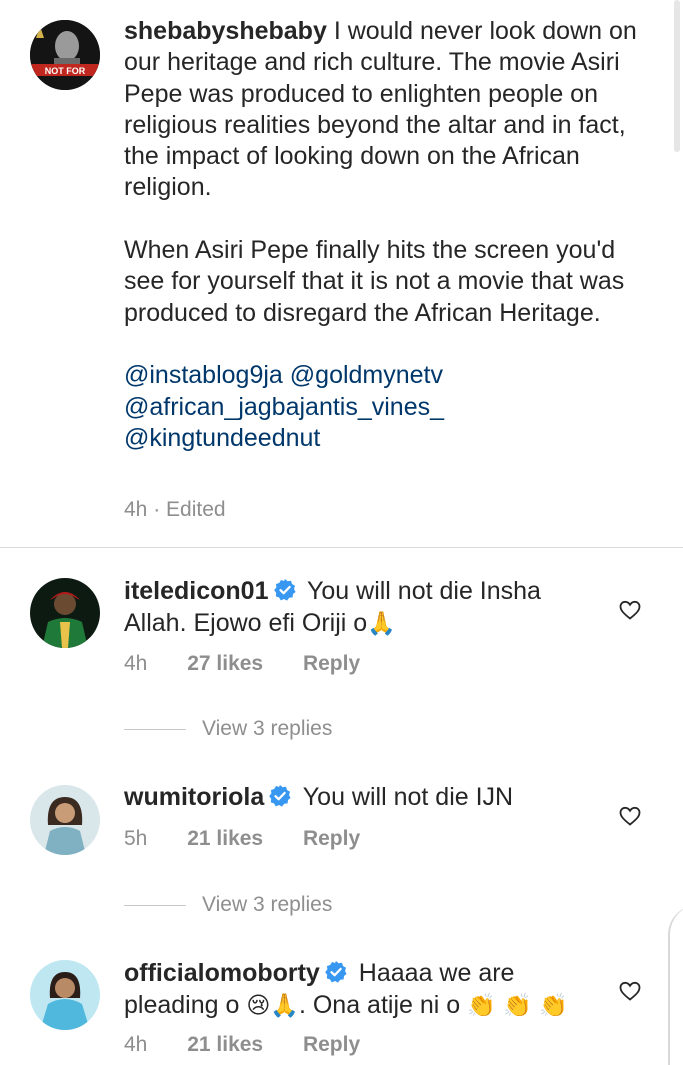 Image resolution: width=683 pixels, height=1065 pixels. I want to click on mention-link: @instablog9ja, so click(203, 375).